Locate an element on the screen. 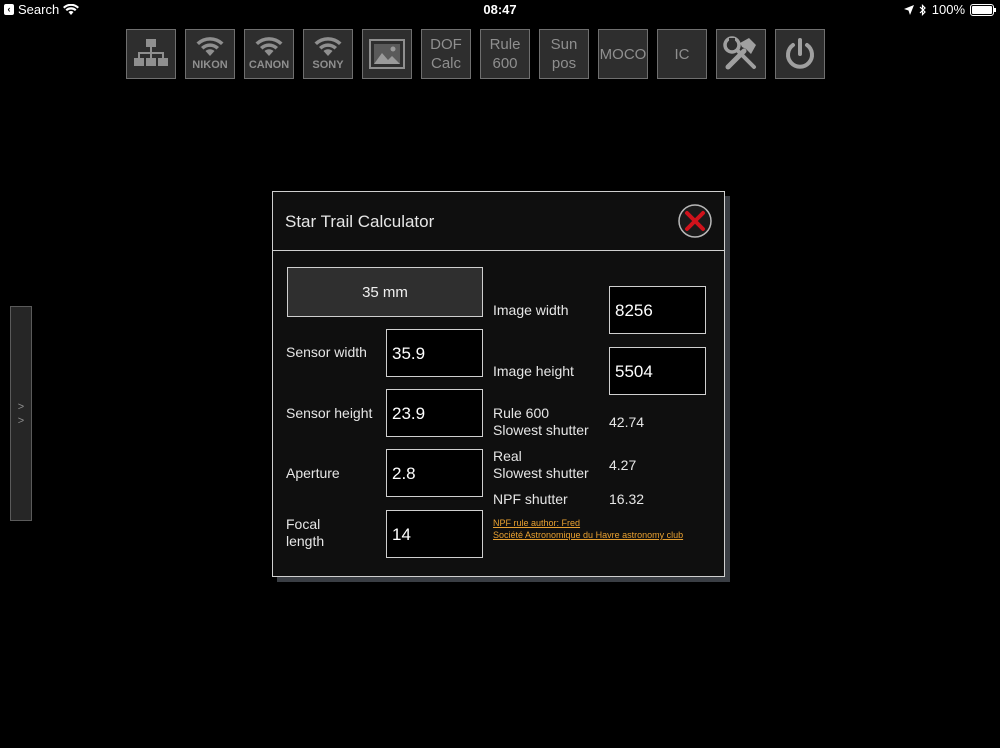 The image size is (1000, 748). real-label-line2: Slowest shutter is located at coordinates (541, 473).